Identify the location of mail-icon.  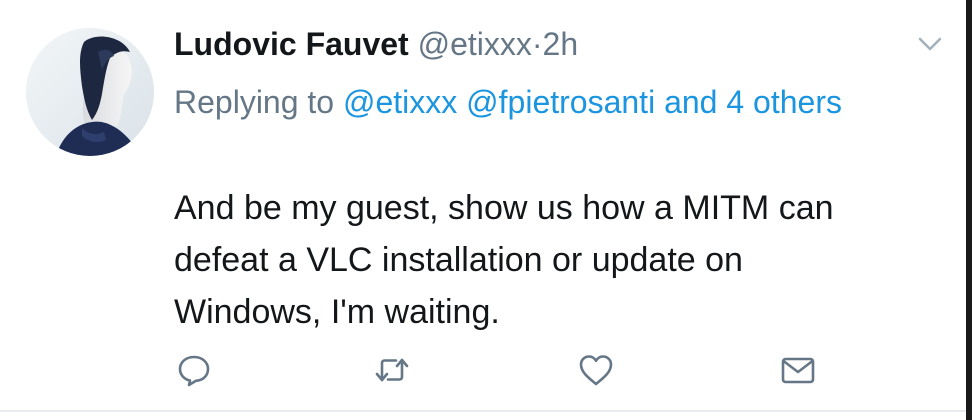
(798, 370).